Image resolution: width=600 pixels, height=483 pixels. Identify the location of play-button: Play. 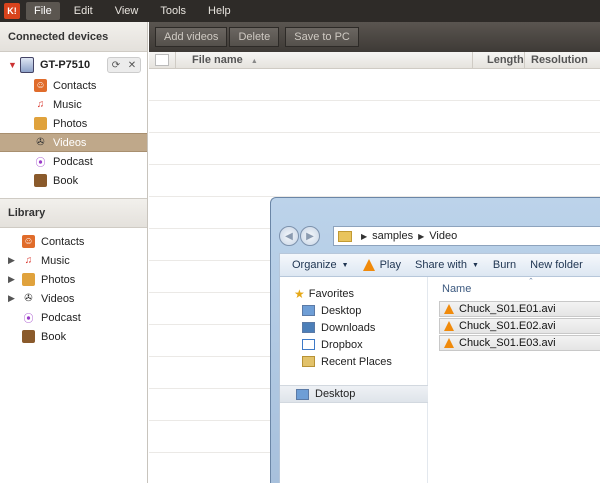
(381, 265).